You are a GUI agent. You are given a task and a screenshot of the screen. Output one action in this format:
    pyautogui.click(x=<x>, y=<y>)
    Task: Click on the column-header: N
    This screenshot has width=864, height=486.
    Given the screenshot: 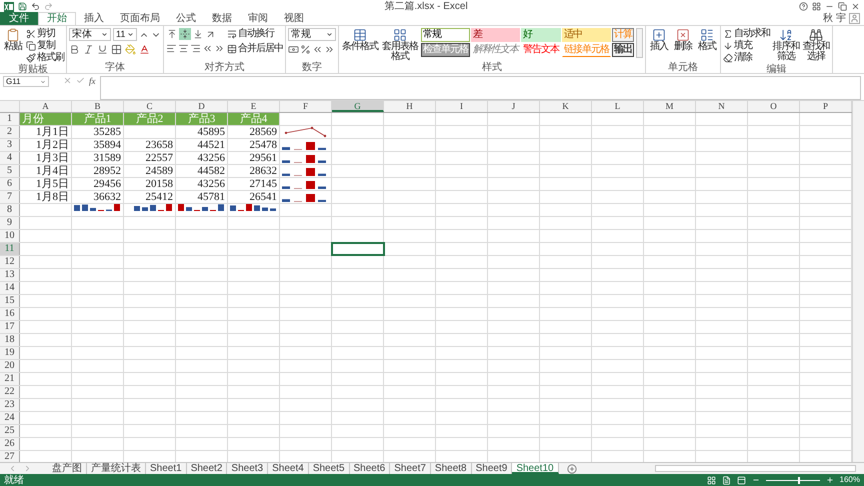 What is the action you would take?
    pyautogui.click(x=722, y=106)
    